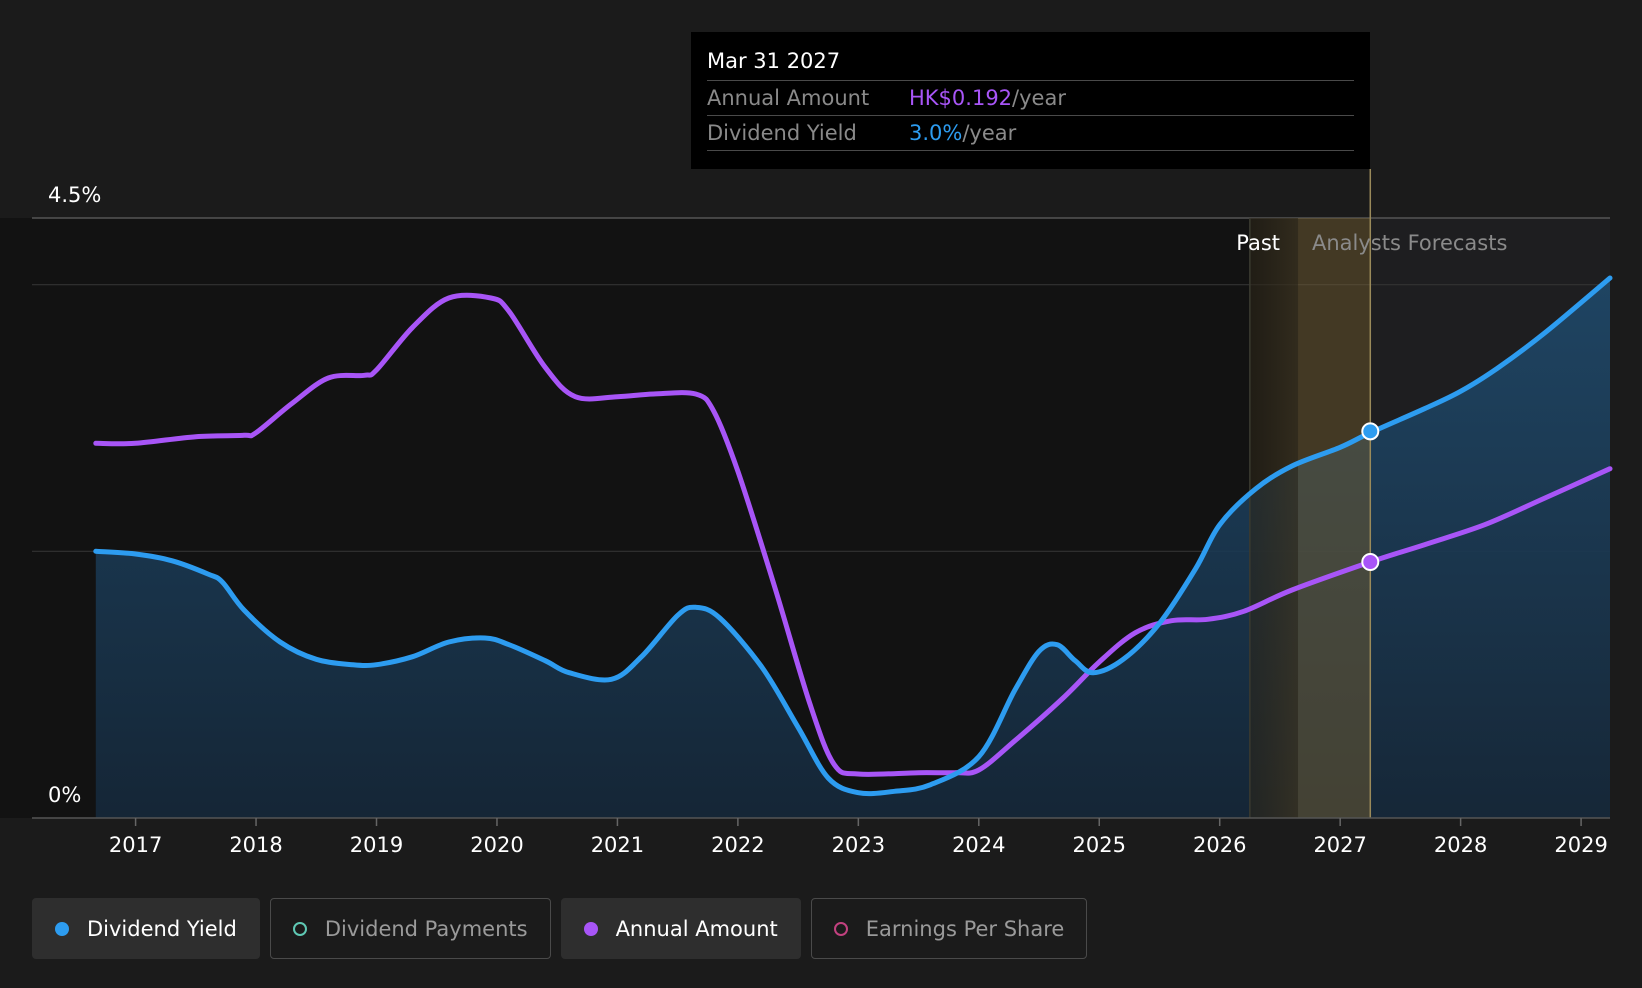 This screenshot has width=1642, height=988. What do you see at coordinates (255, 845) in the screenshot?
I see `x-tick-label: 2018` at bounding box center [255, 845].